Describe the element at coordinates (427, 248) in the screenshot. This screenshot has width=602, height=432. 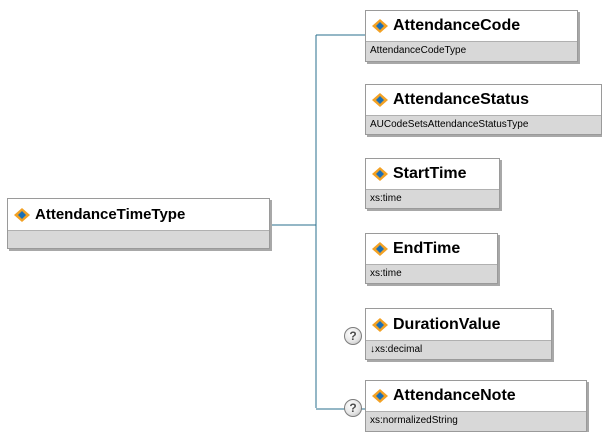
I see `element-name: EndTime` at that location.